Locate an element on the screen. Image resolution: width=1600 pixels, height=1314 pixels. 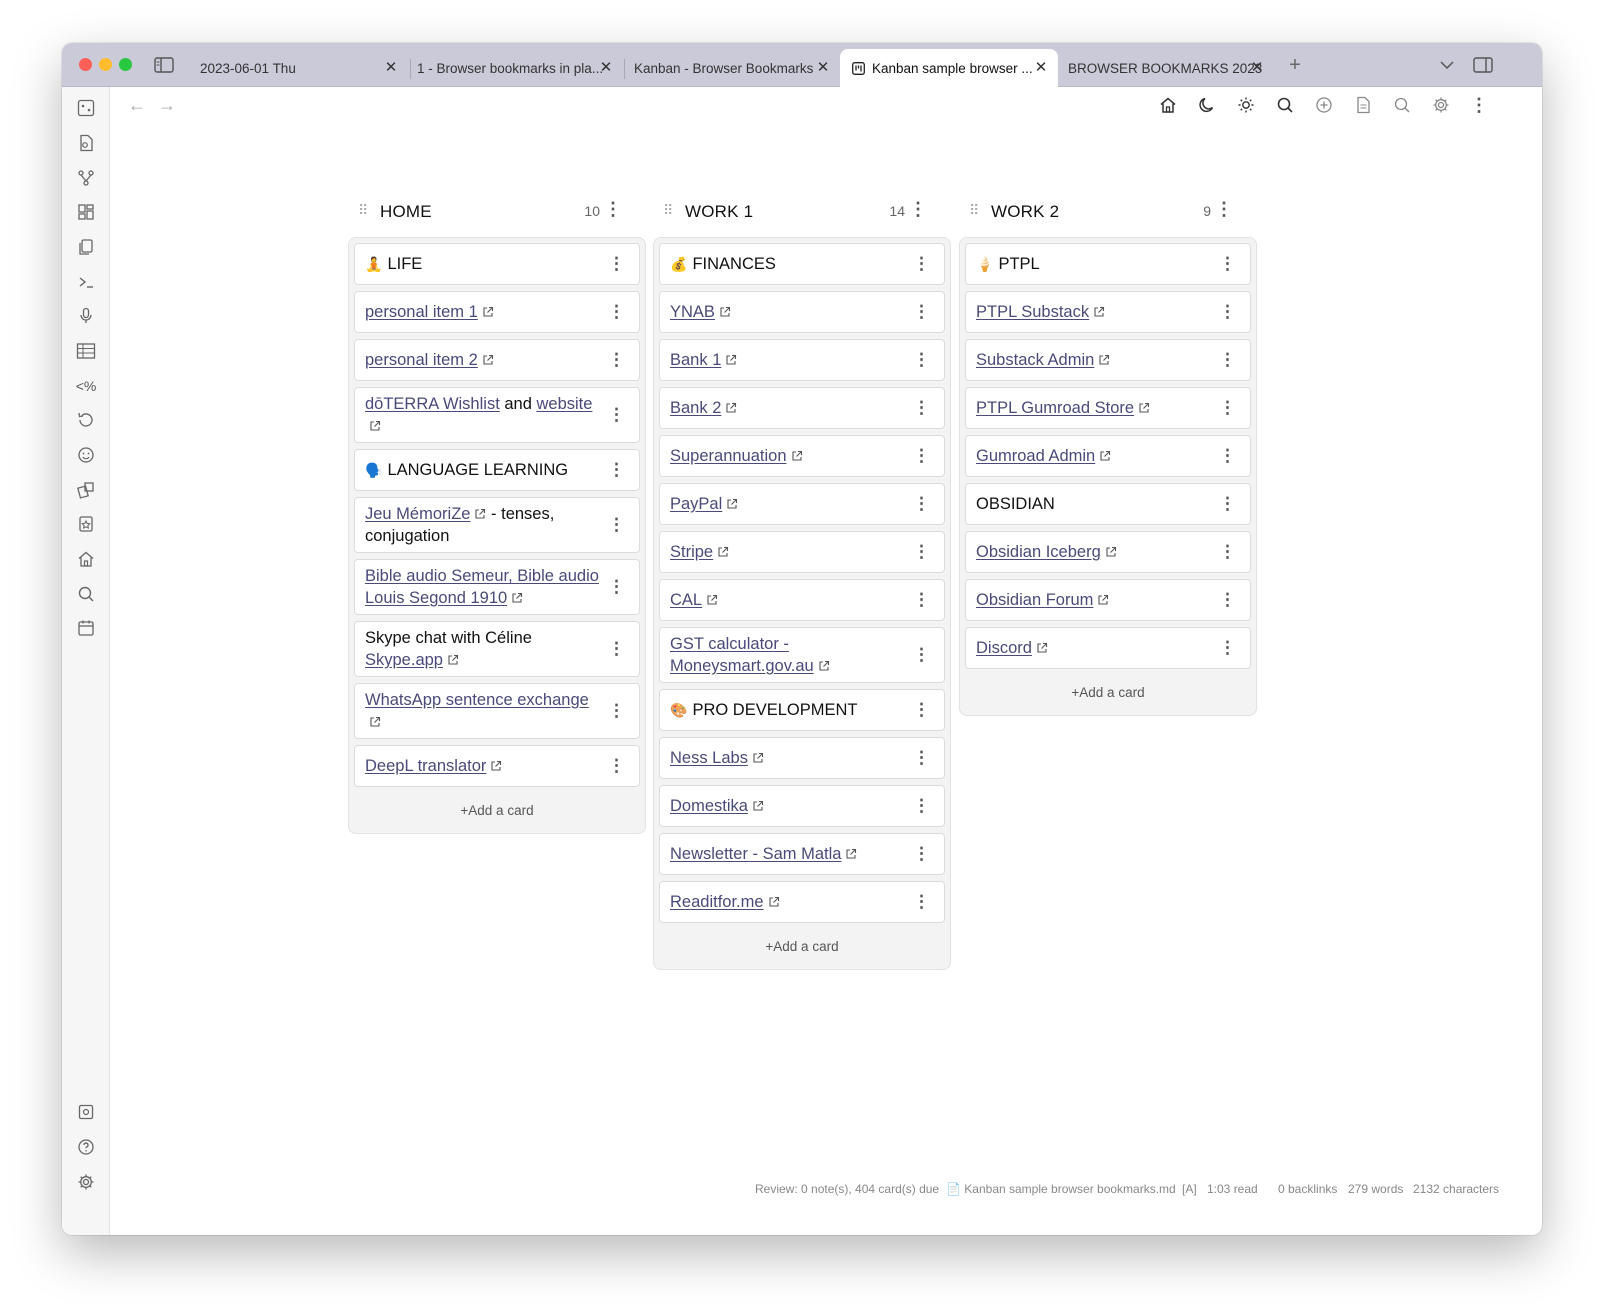
kanban-card: personal item 2 ⋮ is located at coordinates (497, 360).